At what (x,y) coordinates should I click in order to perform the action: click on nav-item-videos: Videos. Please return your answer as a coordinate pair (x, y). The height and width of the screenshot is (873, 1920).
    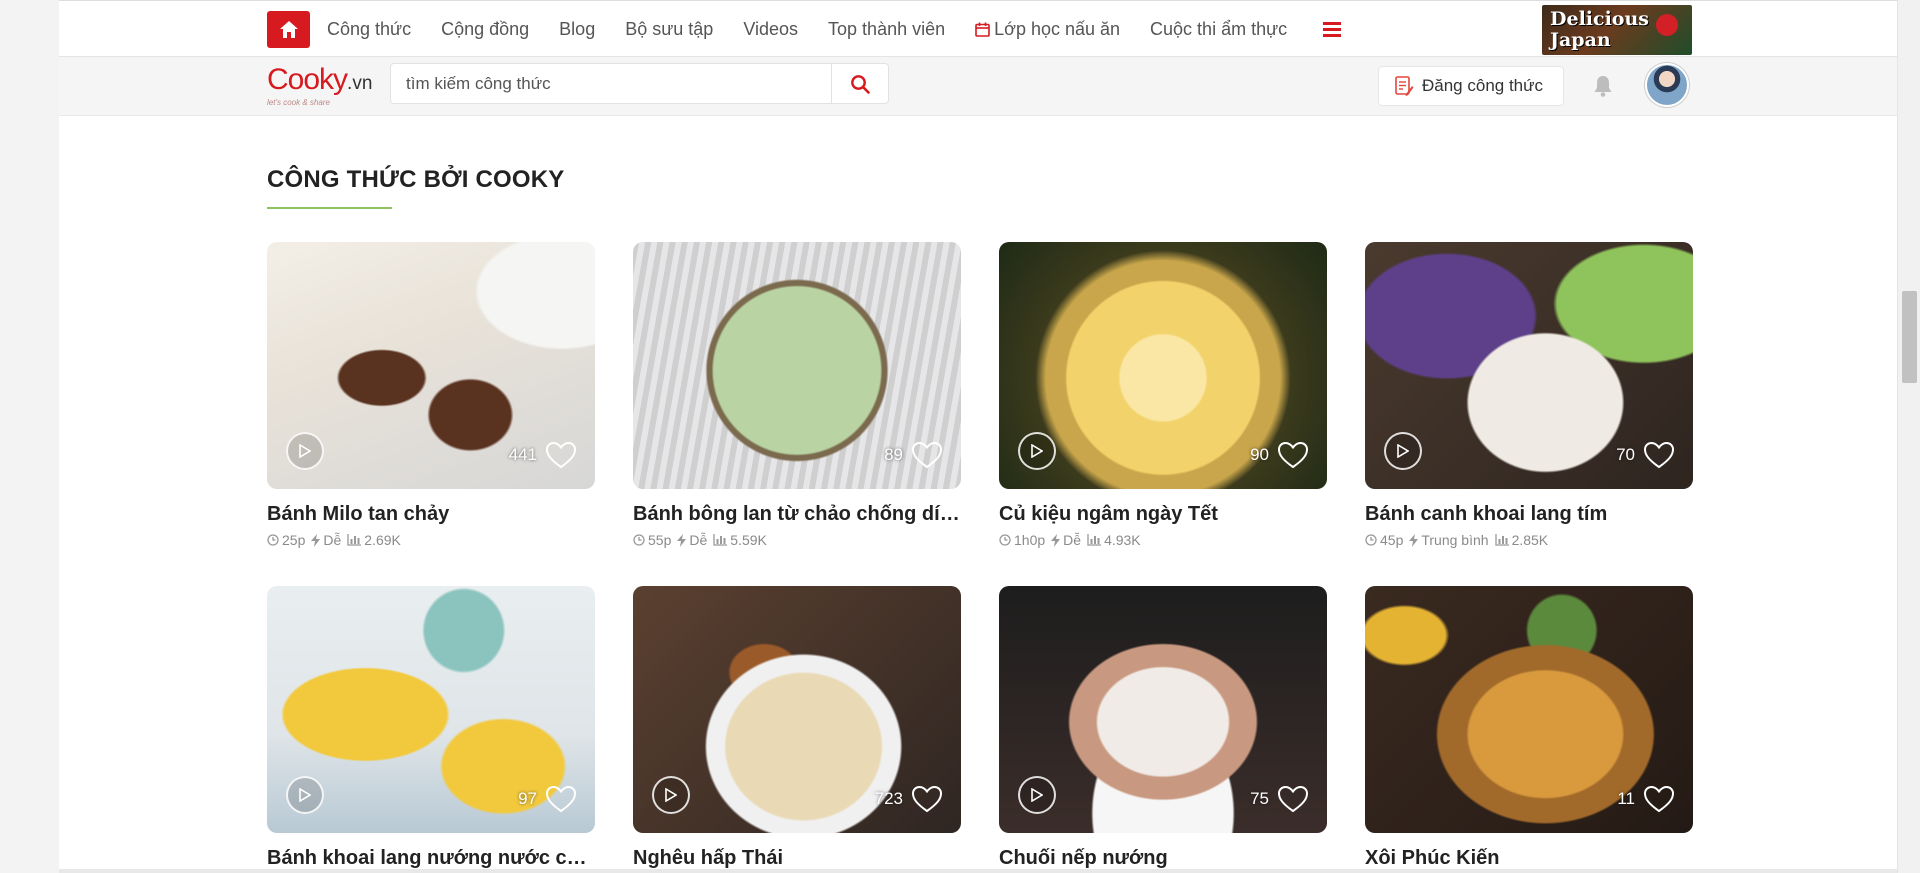
    Looking at the image, I should click on (770, 29).